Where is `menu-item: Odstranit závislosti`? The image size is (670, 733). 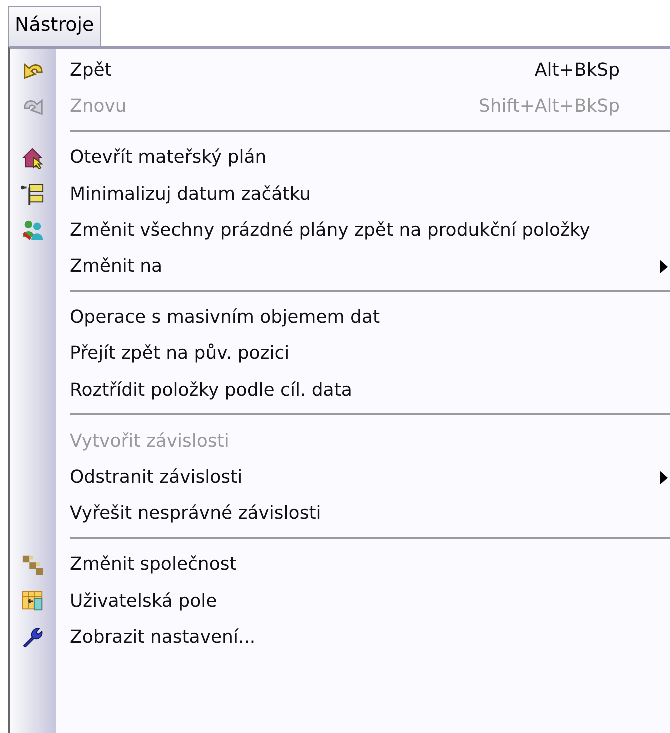 menu-item: Odstranit závislosti is located at coordinates (340, 477).